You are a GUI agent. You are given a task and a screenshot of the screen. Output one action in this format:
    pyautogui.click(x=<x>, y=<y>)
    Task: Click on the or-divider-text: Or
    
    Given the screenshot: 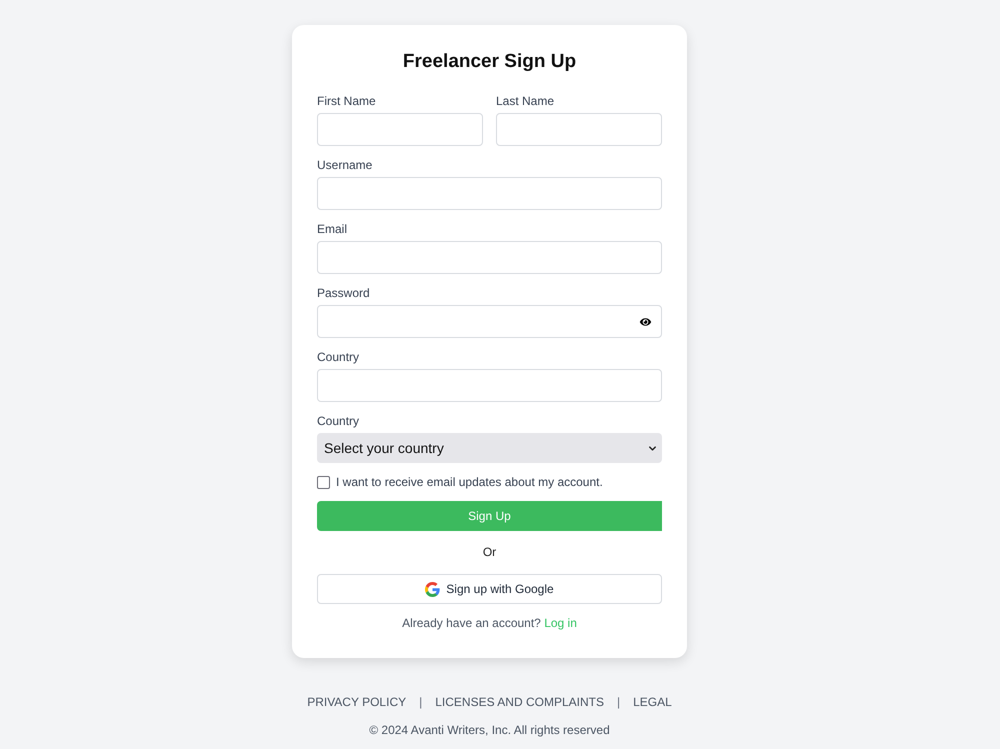 What is the action you would take?
    pyautogui.click(x=489, y=552)
    